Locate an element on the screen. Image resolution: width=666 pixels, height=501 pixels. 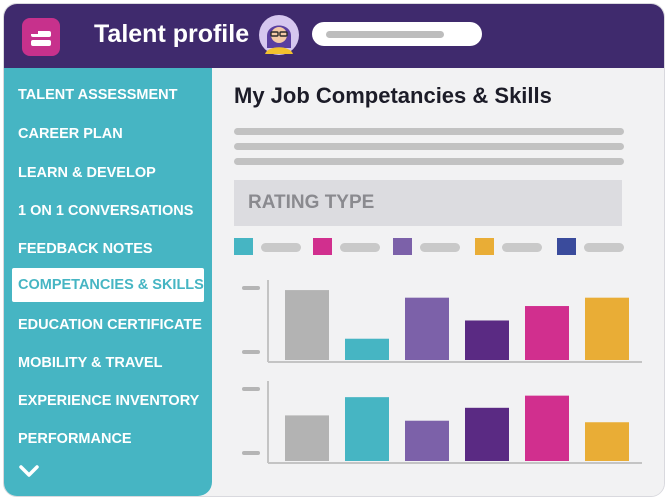
sidebar-item-1on1-conversations: 1 ON 1 CONVERSATIONS is located at coordinates (105, 211).